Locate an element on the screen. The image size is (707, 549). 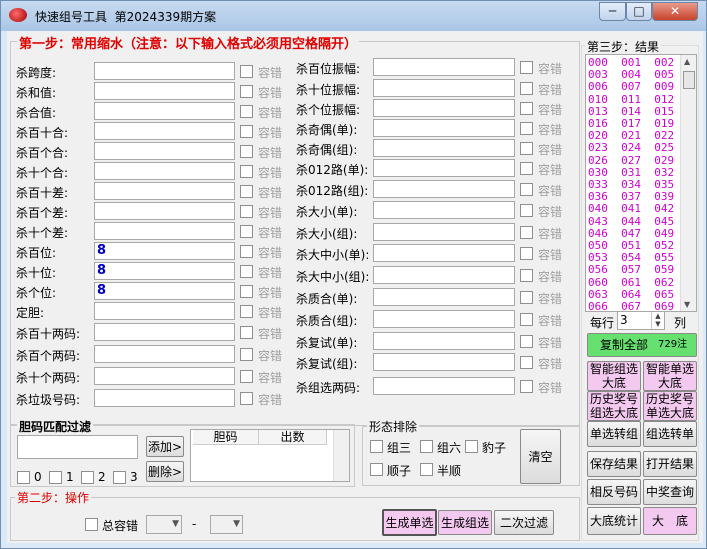
field-input-10: 8 is located at coordinates (164, 271).